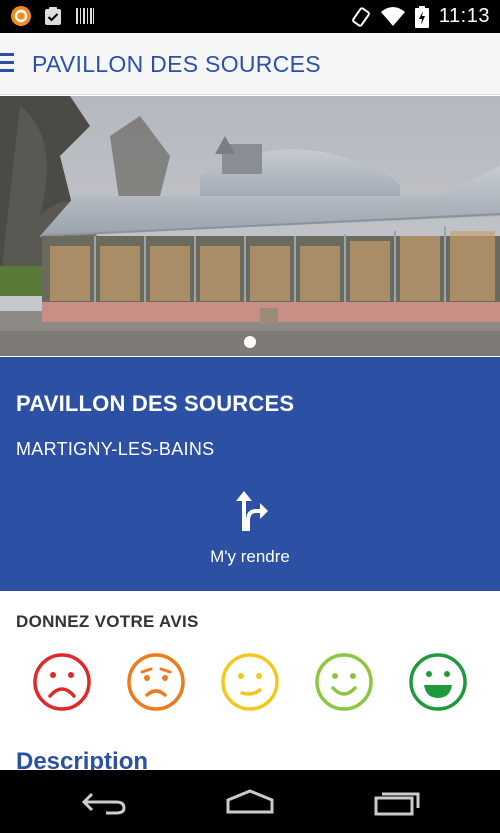  Describe the element at coordinates (392, 16) in the screenshot. I see `wifi-icon` at that location.